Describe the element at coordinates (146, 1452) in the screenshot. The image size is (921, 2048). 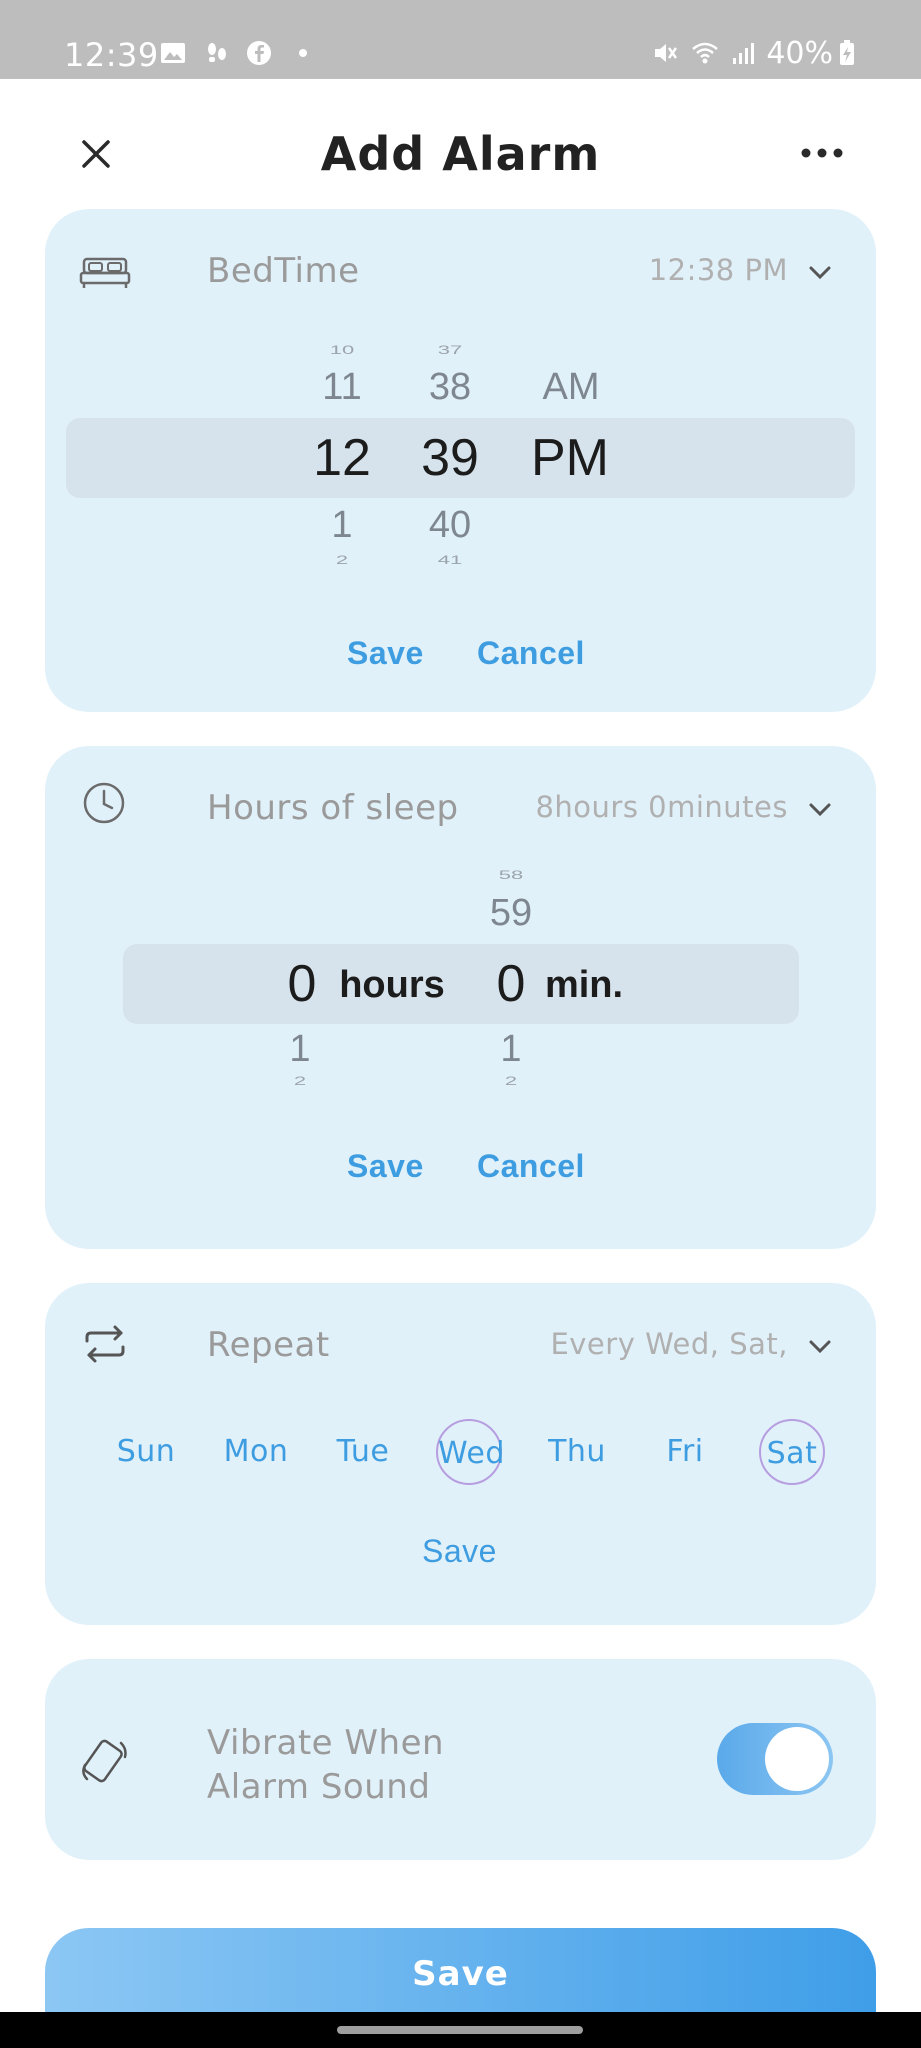
I see `day-sun: Sun` at that location.